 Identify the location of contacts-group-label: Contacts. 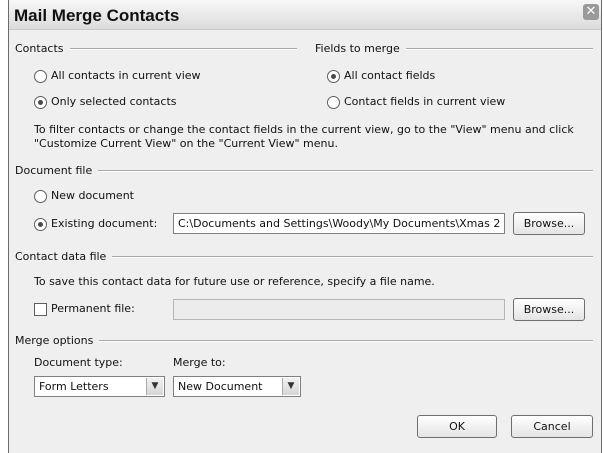
(39, 48).